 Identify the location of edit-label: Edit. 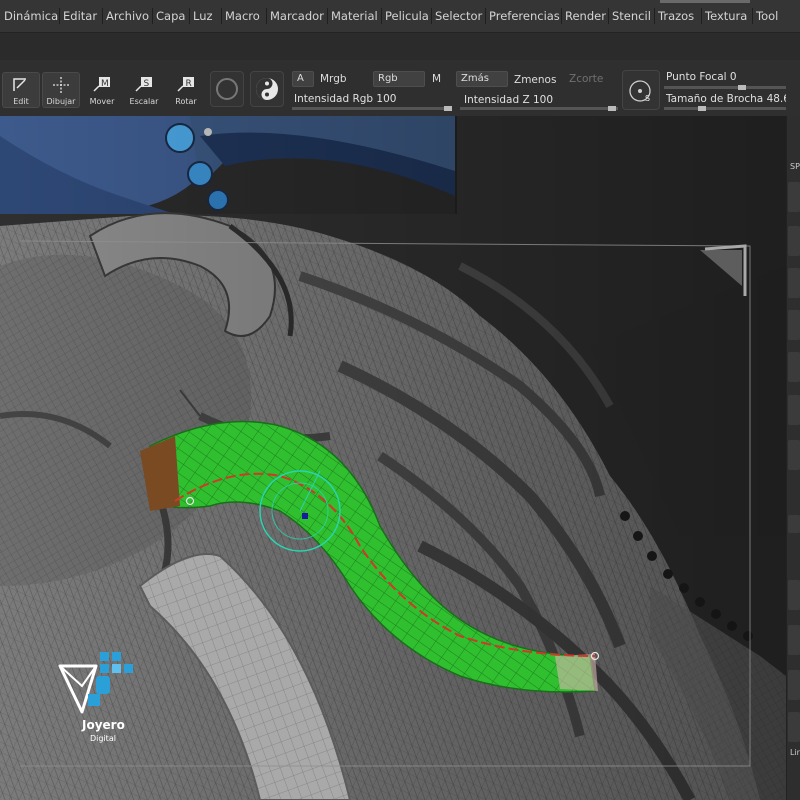
(21, 101).